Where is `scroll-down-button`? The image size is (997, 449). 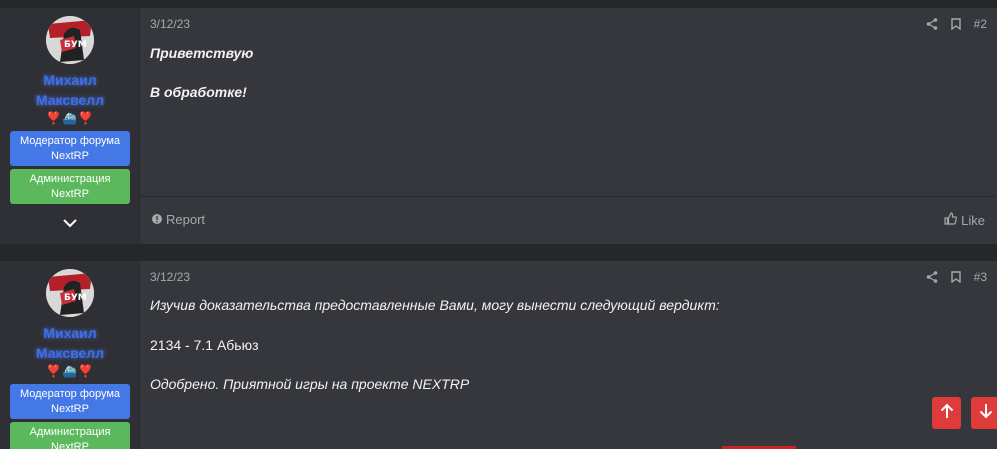 scroll-down-button is located at coordinates (984, 413).